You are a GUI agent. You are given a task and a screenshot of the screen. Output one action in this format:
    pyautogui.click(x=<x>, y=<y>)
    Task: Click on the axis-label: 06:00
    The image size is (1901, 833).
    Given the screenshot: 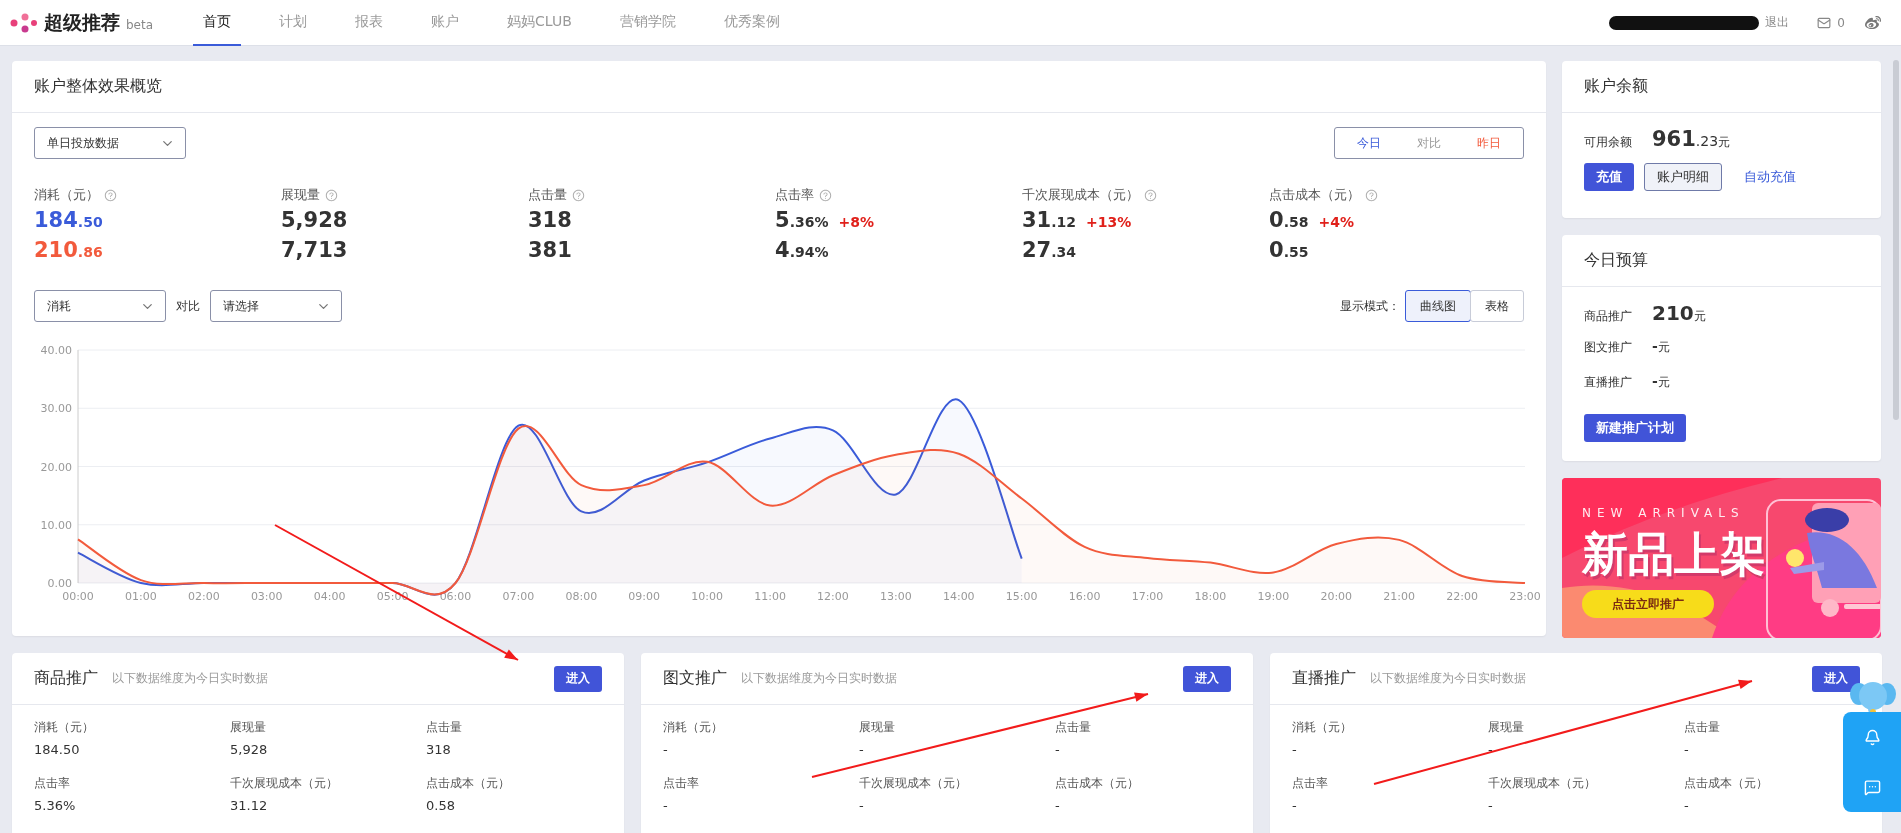 What is the action you would take?
    pyautogui.click(x=455, y=596)
    